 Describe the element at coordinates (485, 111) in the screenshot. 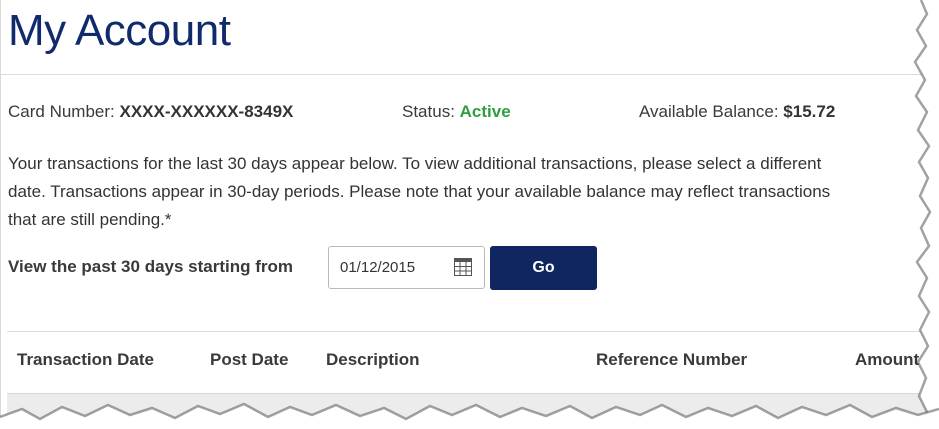

I see `status-value: Active` at that location.